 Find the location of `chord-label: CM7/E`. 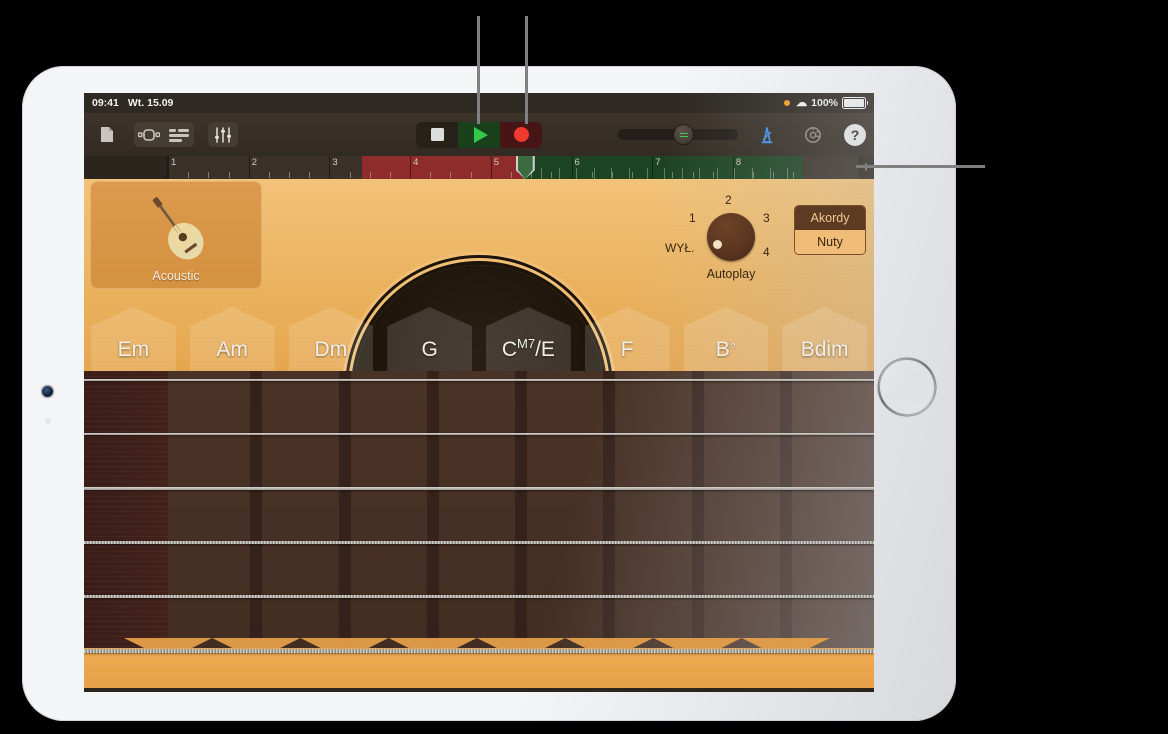

chord-label: CM7/E is located at coordinates (528, 348).